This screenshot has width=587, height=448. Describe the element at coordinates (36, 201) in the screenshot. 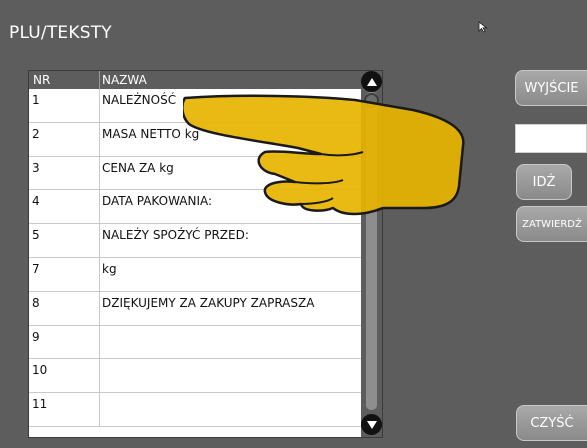

I see `row-nr: 4` at that location.